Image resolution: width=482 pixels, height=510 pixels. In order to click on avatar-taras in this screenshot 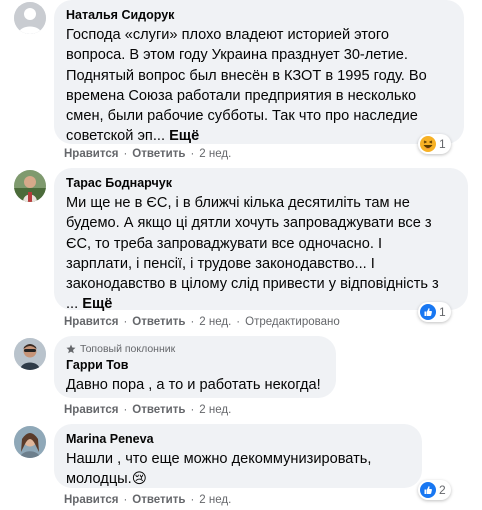, I will do `click(30, 186)`.